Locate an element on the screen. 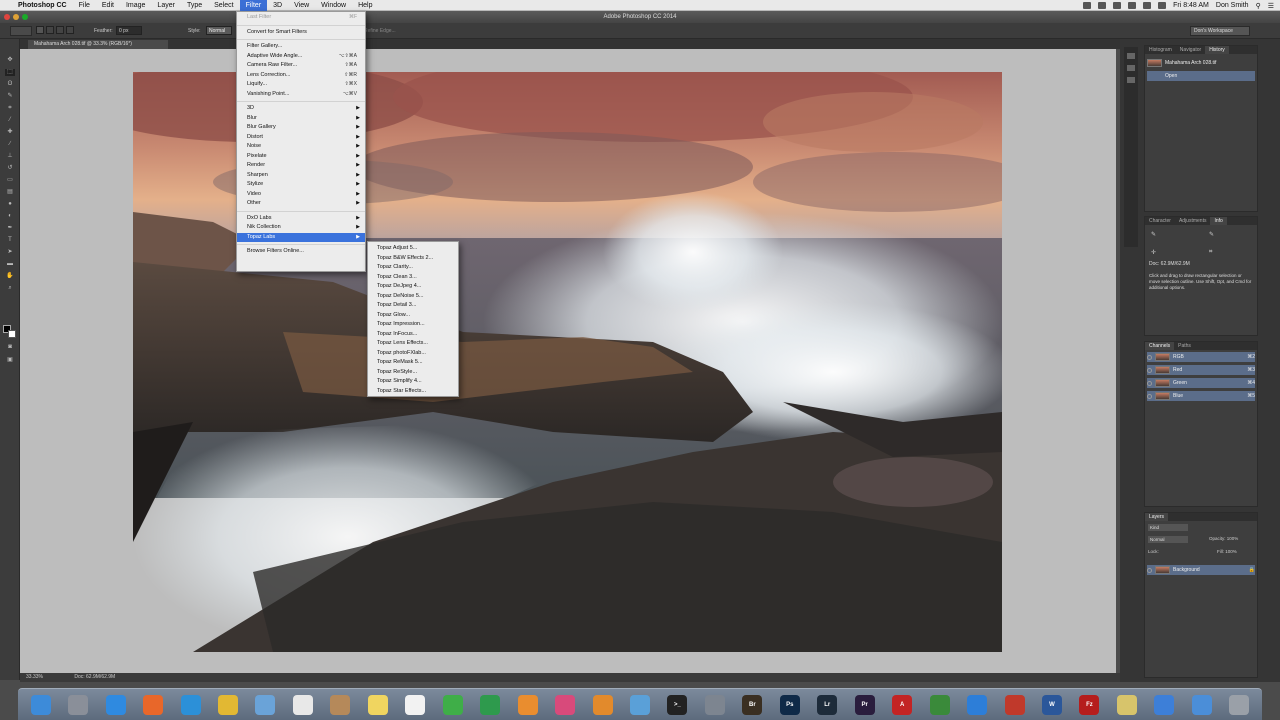  background-color-swatch is located at coordinates (12, 334).